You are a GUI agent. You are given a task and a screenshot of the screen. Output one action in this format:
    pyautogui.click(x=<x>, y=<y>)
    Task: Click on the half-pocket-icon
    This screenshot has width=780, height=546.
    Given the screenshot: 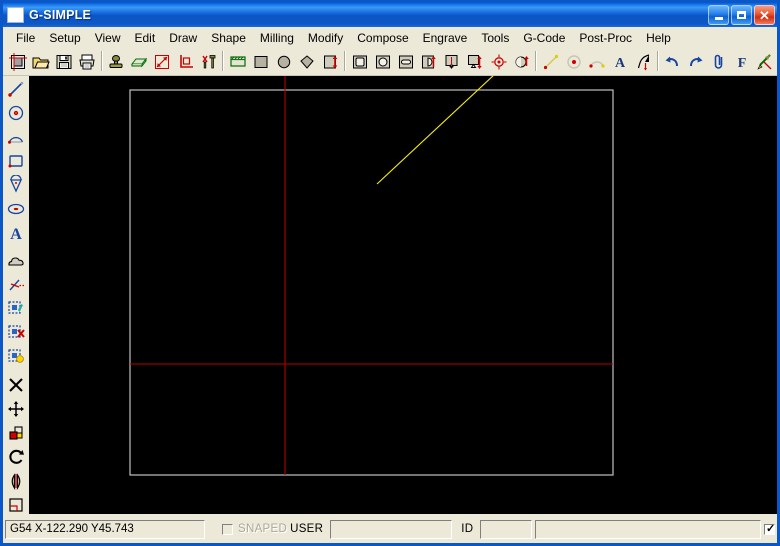 What is the action you would take?
    pyautogui.click(x=429, y=62)
    